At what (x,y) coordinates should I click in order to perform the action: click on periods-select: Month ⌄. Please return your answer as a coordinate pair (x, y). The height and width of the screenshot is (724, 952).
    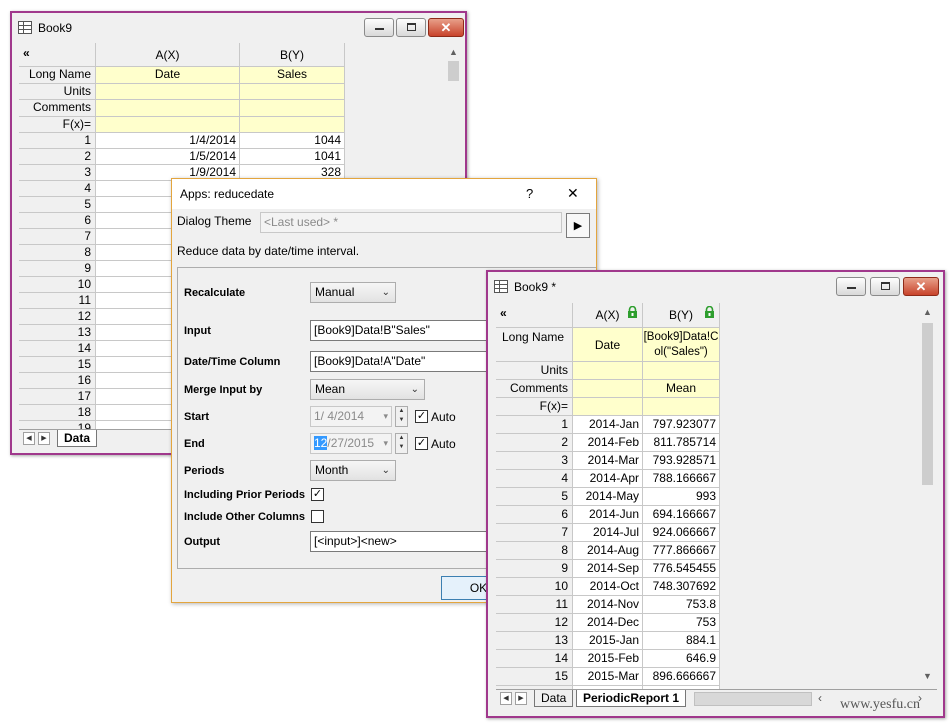
    Looking at the image, I should click on (353, 470).